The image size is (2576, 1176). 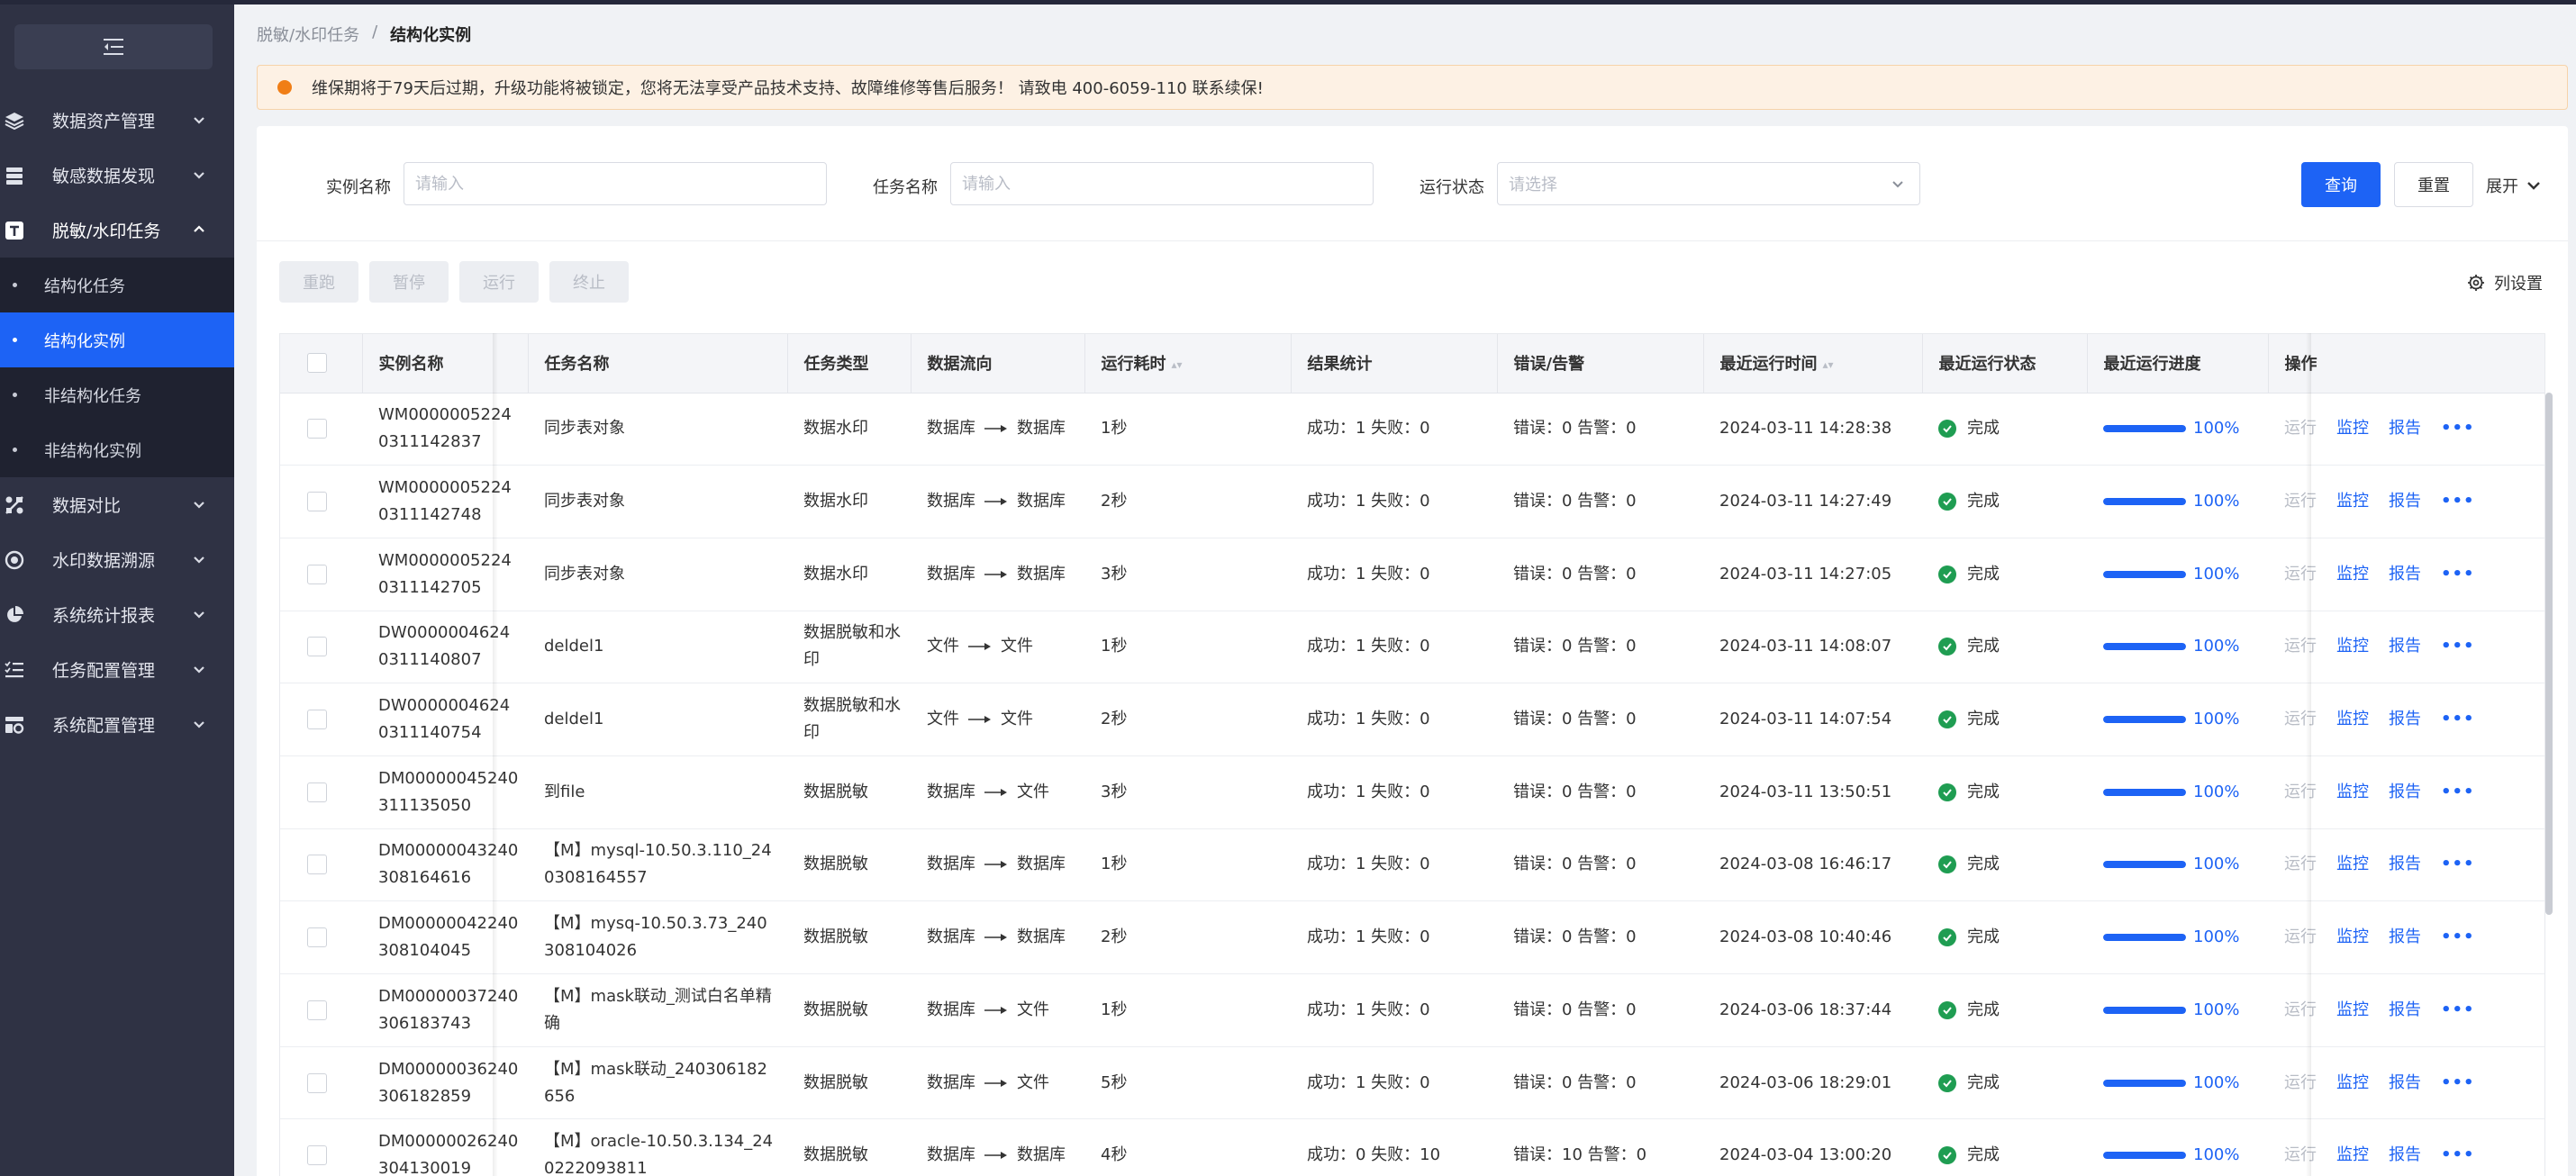 I want to click on sidebar-item: 系统统计报表, so click(x=117, y=614).